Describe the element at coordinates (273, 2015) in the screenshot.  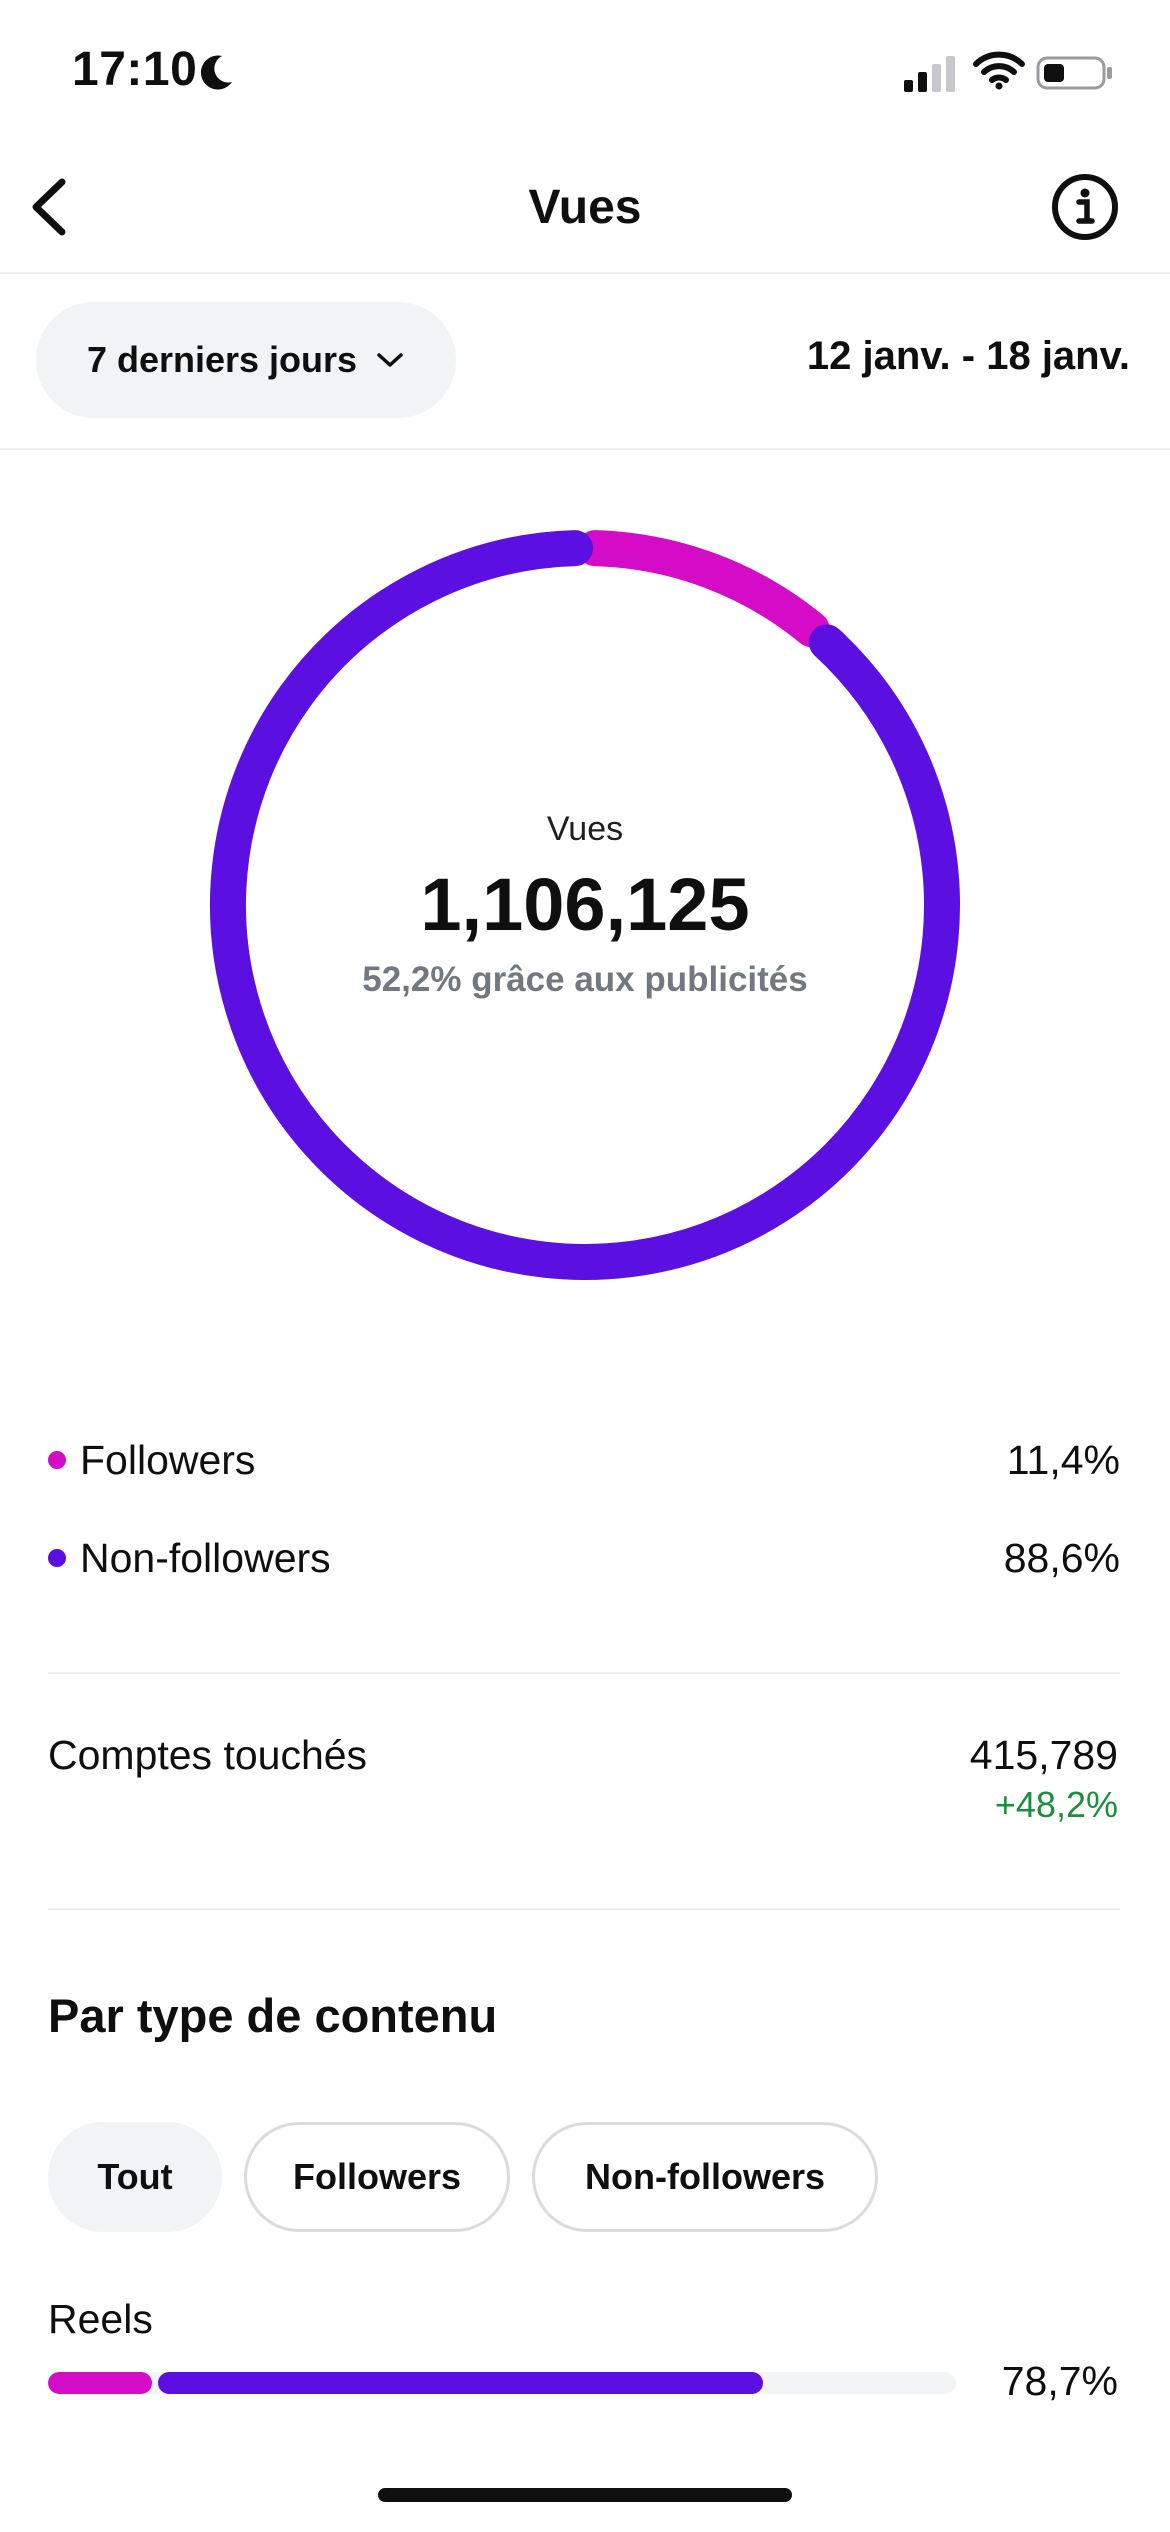
I see `content-type-title: Par type de contenu` at that location.